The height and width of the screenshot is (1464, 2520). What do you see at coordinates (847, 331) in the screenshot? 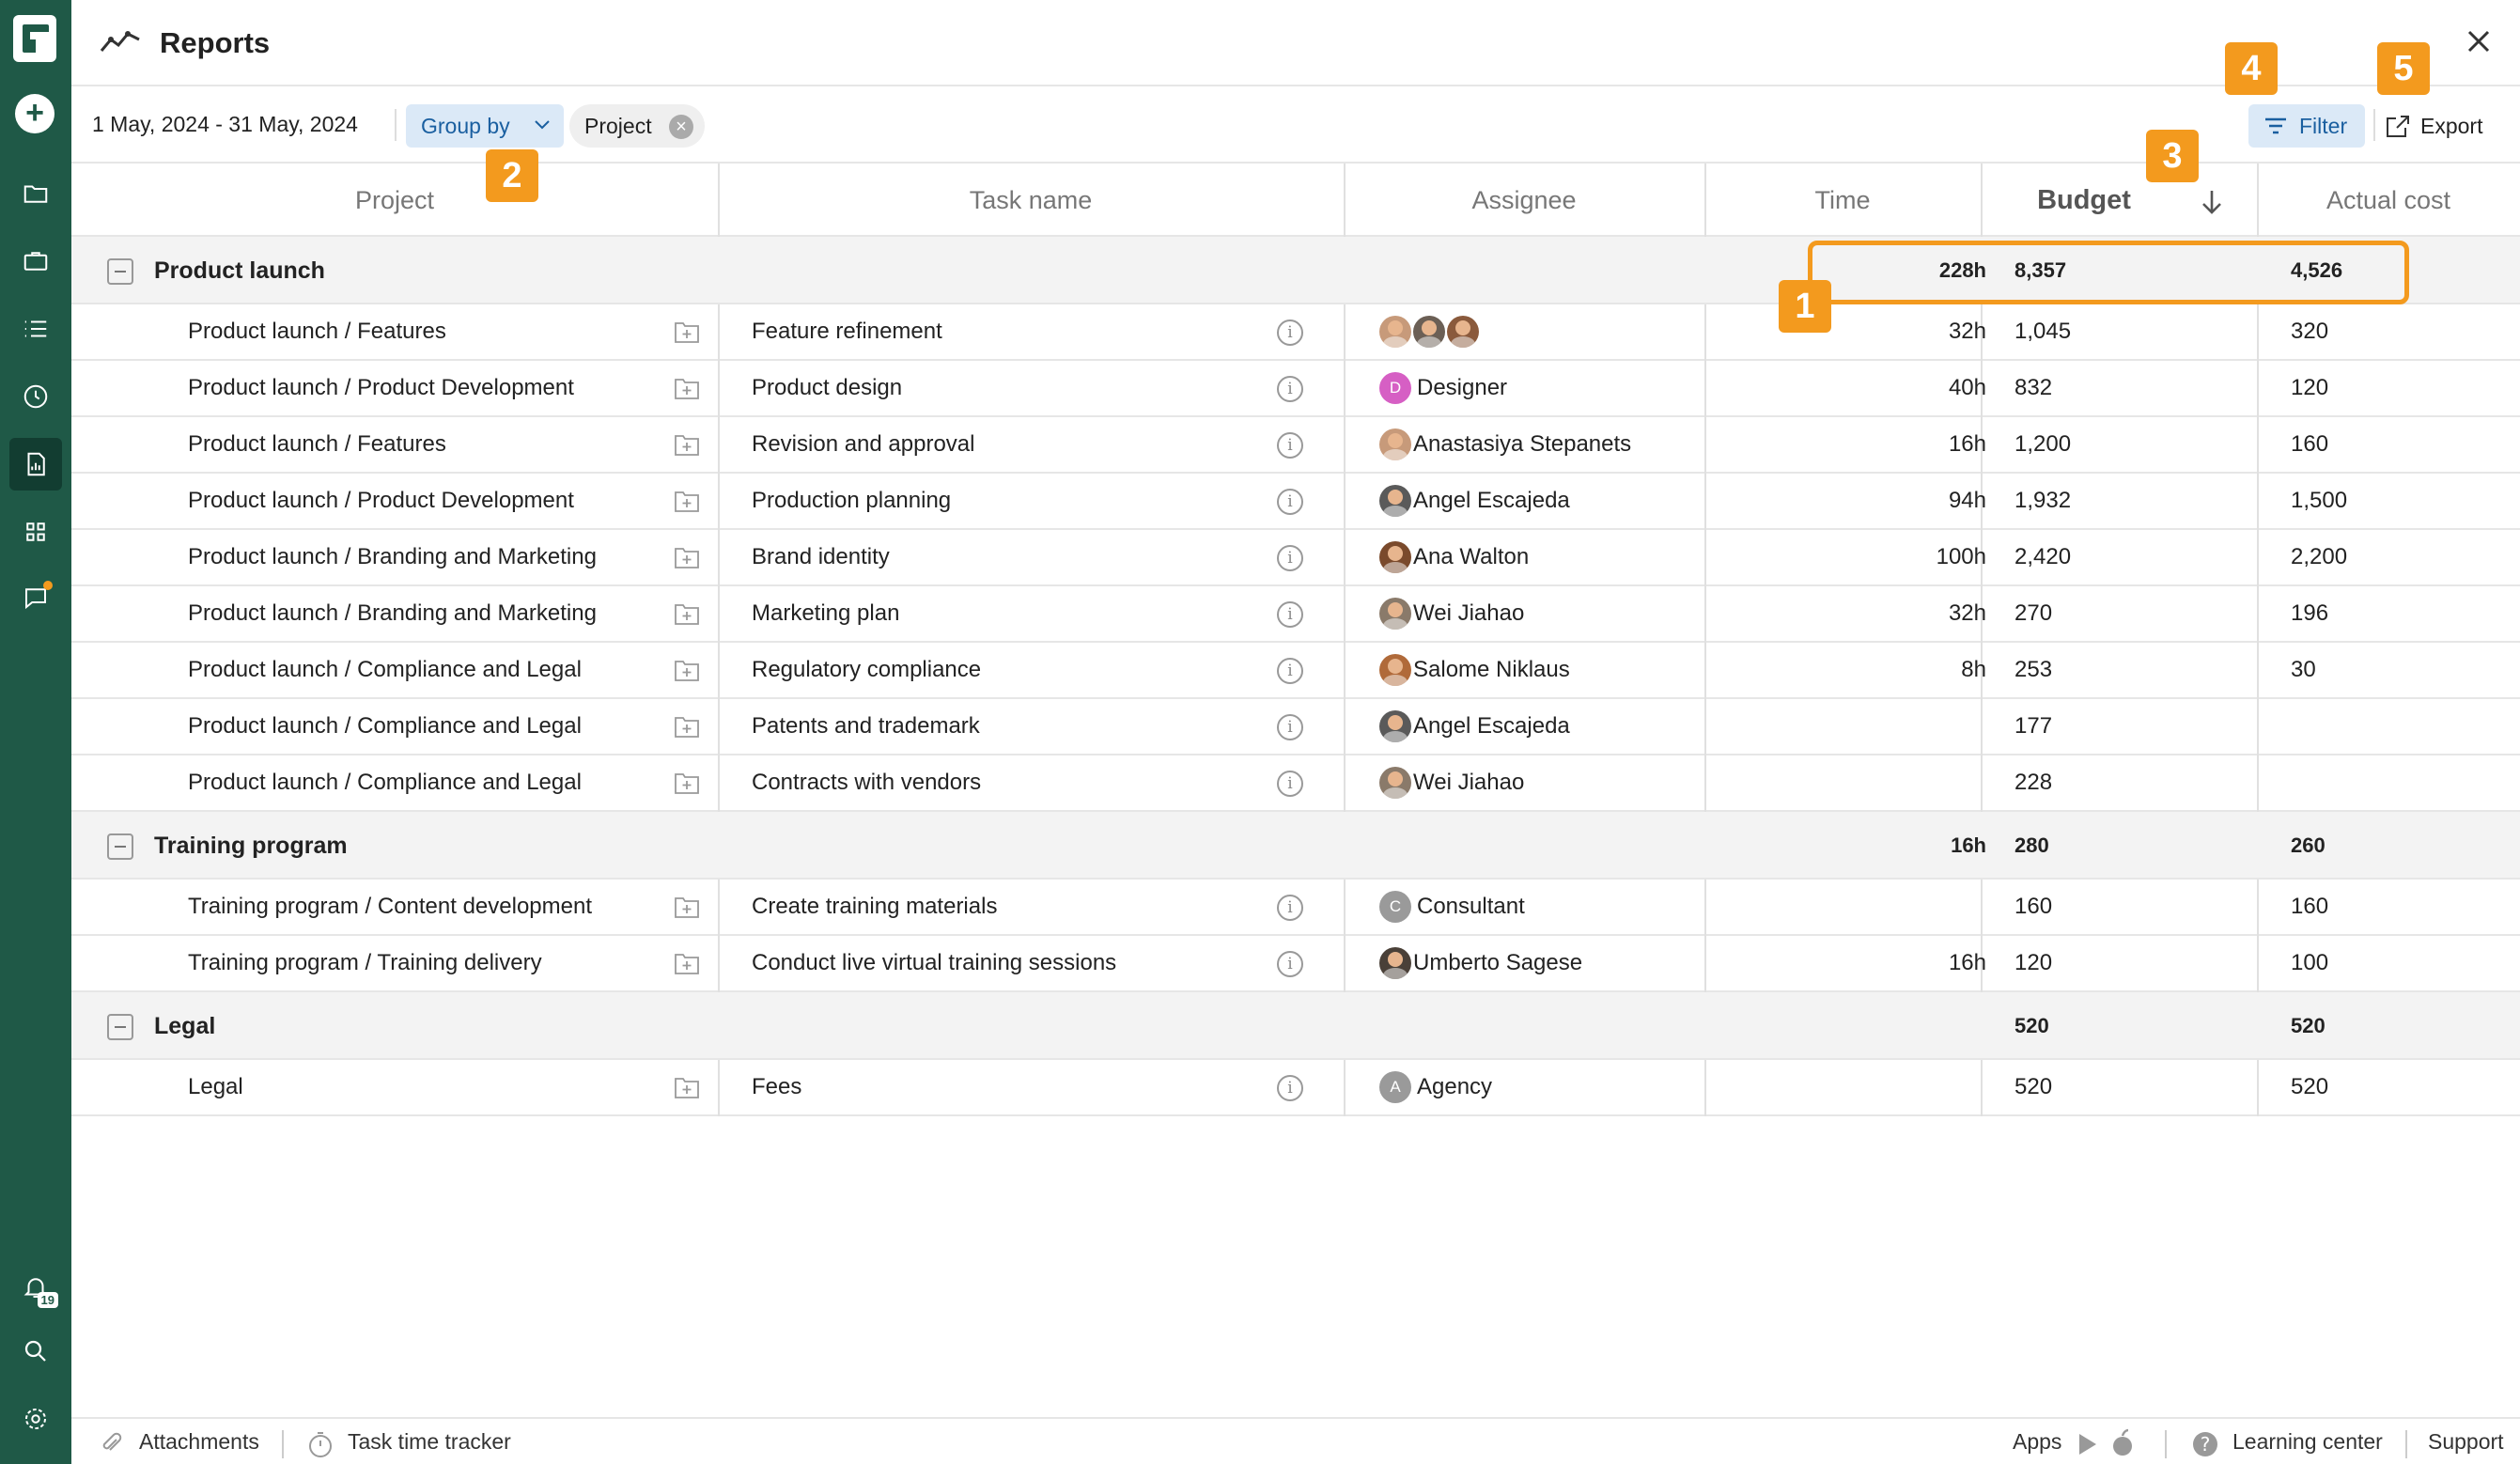
I see `task-name-cell: Feature refinement` at bounding box center [847, 331].